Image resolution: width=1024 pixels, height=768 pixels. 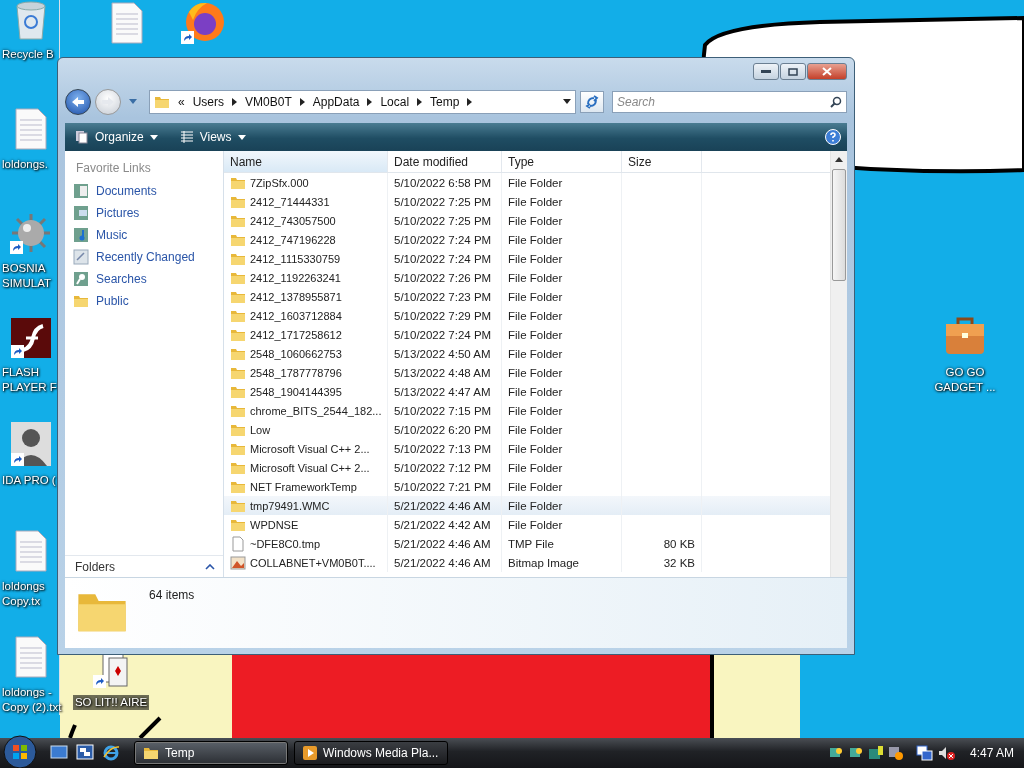 What do you see at coordinates (148, 235) in the screenshot?
I see `favorite-link: Music` at bounding box center [148, 235].